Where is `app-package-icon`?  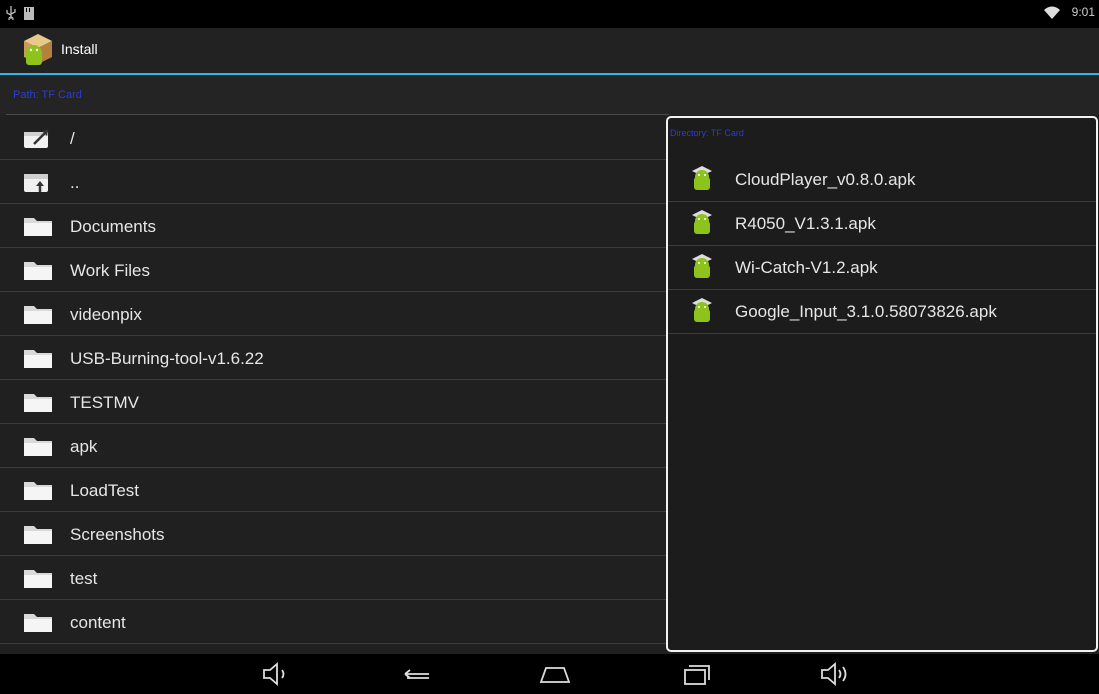 app-package-icon is located at coordinates (38, 50).